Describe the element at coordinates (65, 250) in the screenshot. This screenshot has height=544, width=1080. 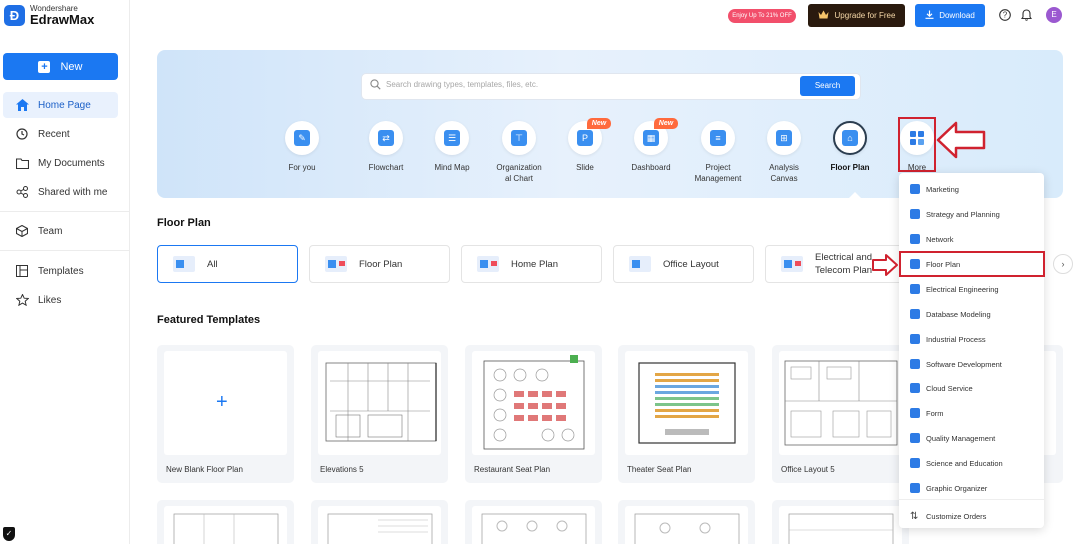
I see `sidebar-divider` at that location.